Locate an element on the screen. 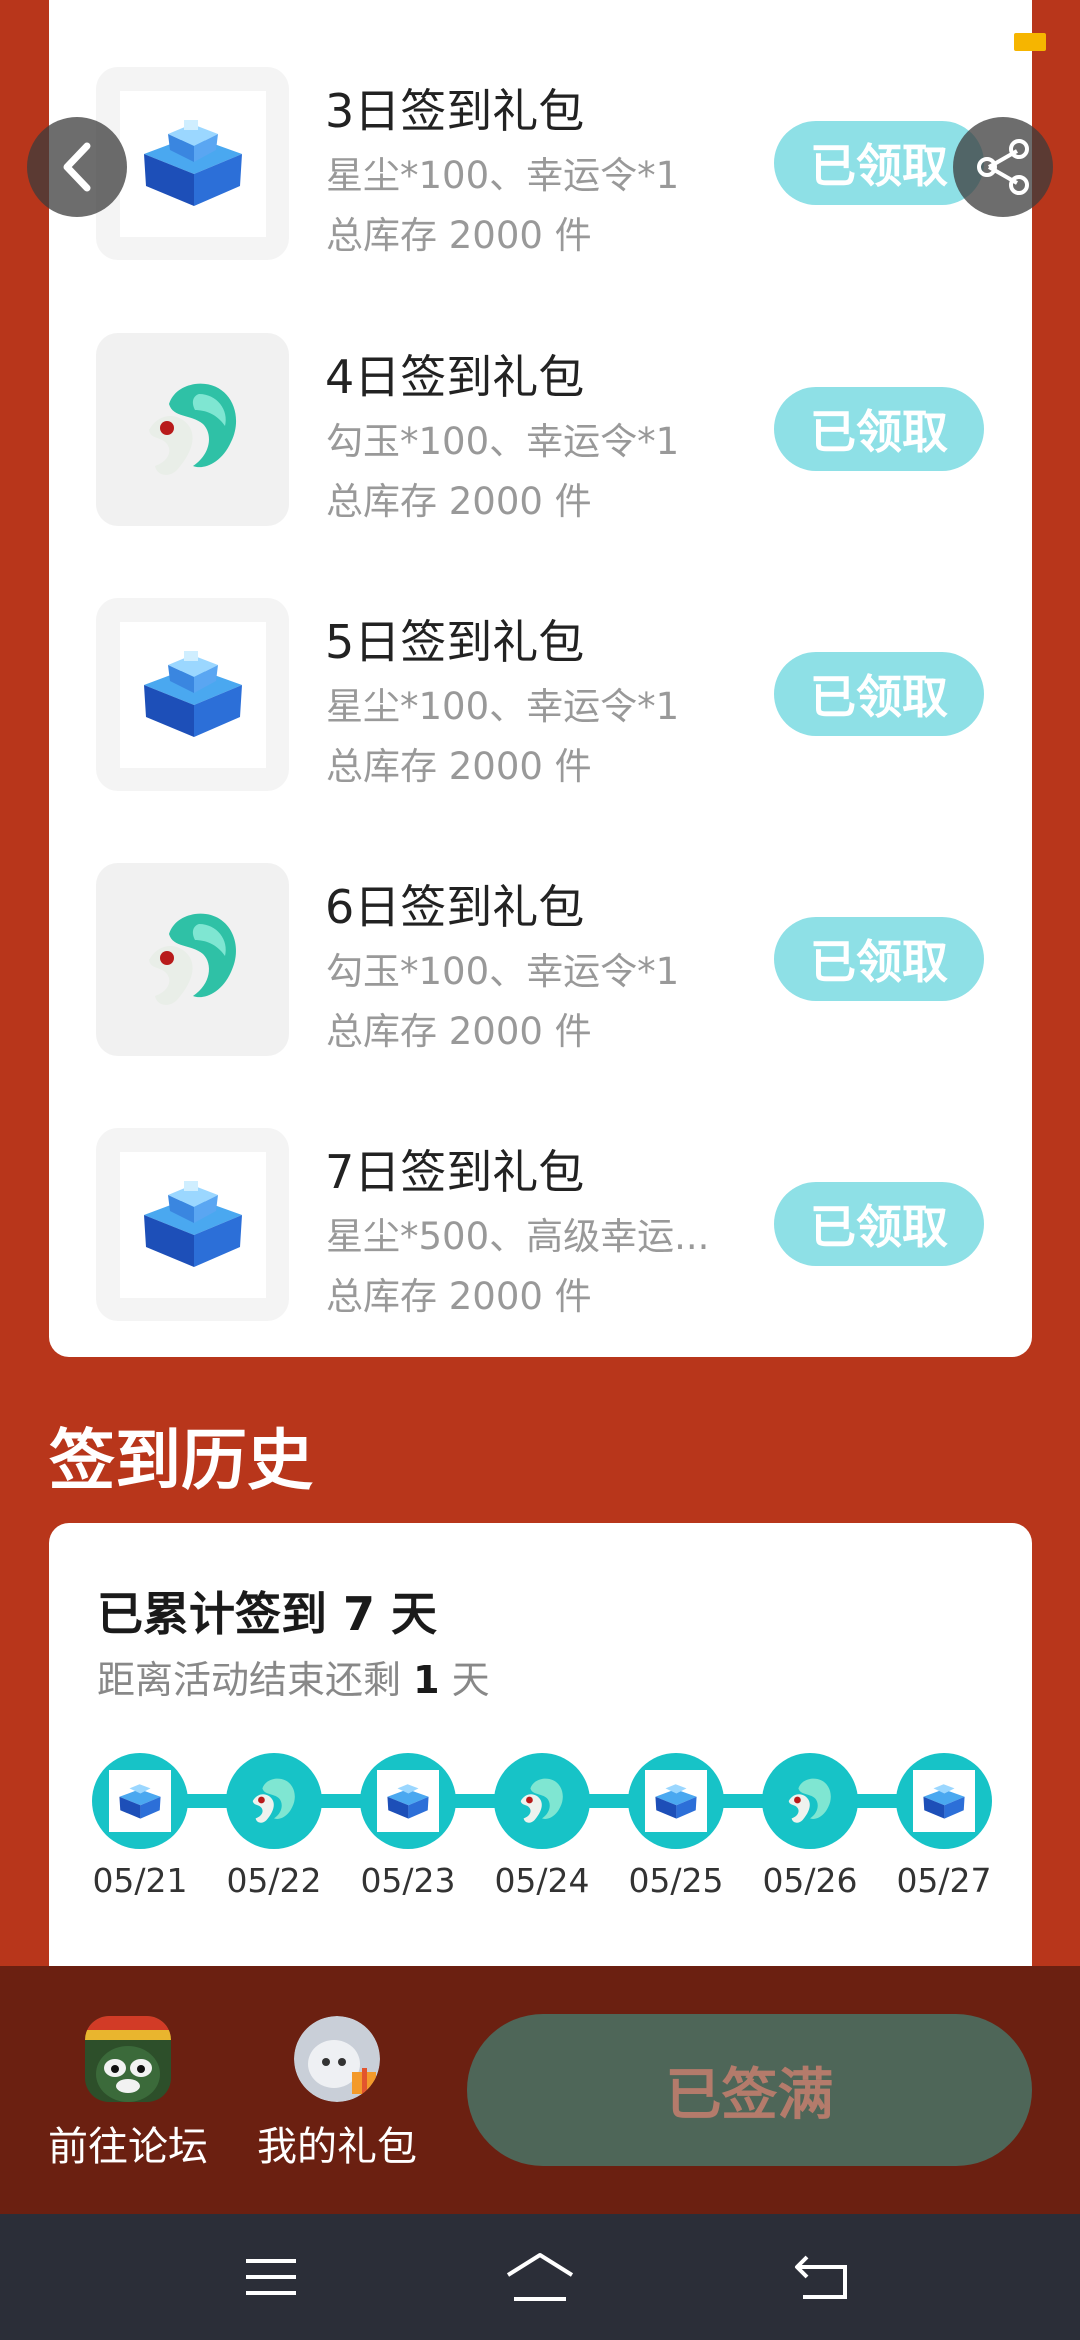 This screenshot has width=1080, height=2340. return-button is located at coordinates (823, 2277).